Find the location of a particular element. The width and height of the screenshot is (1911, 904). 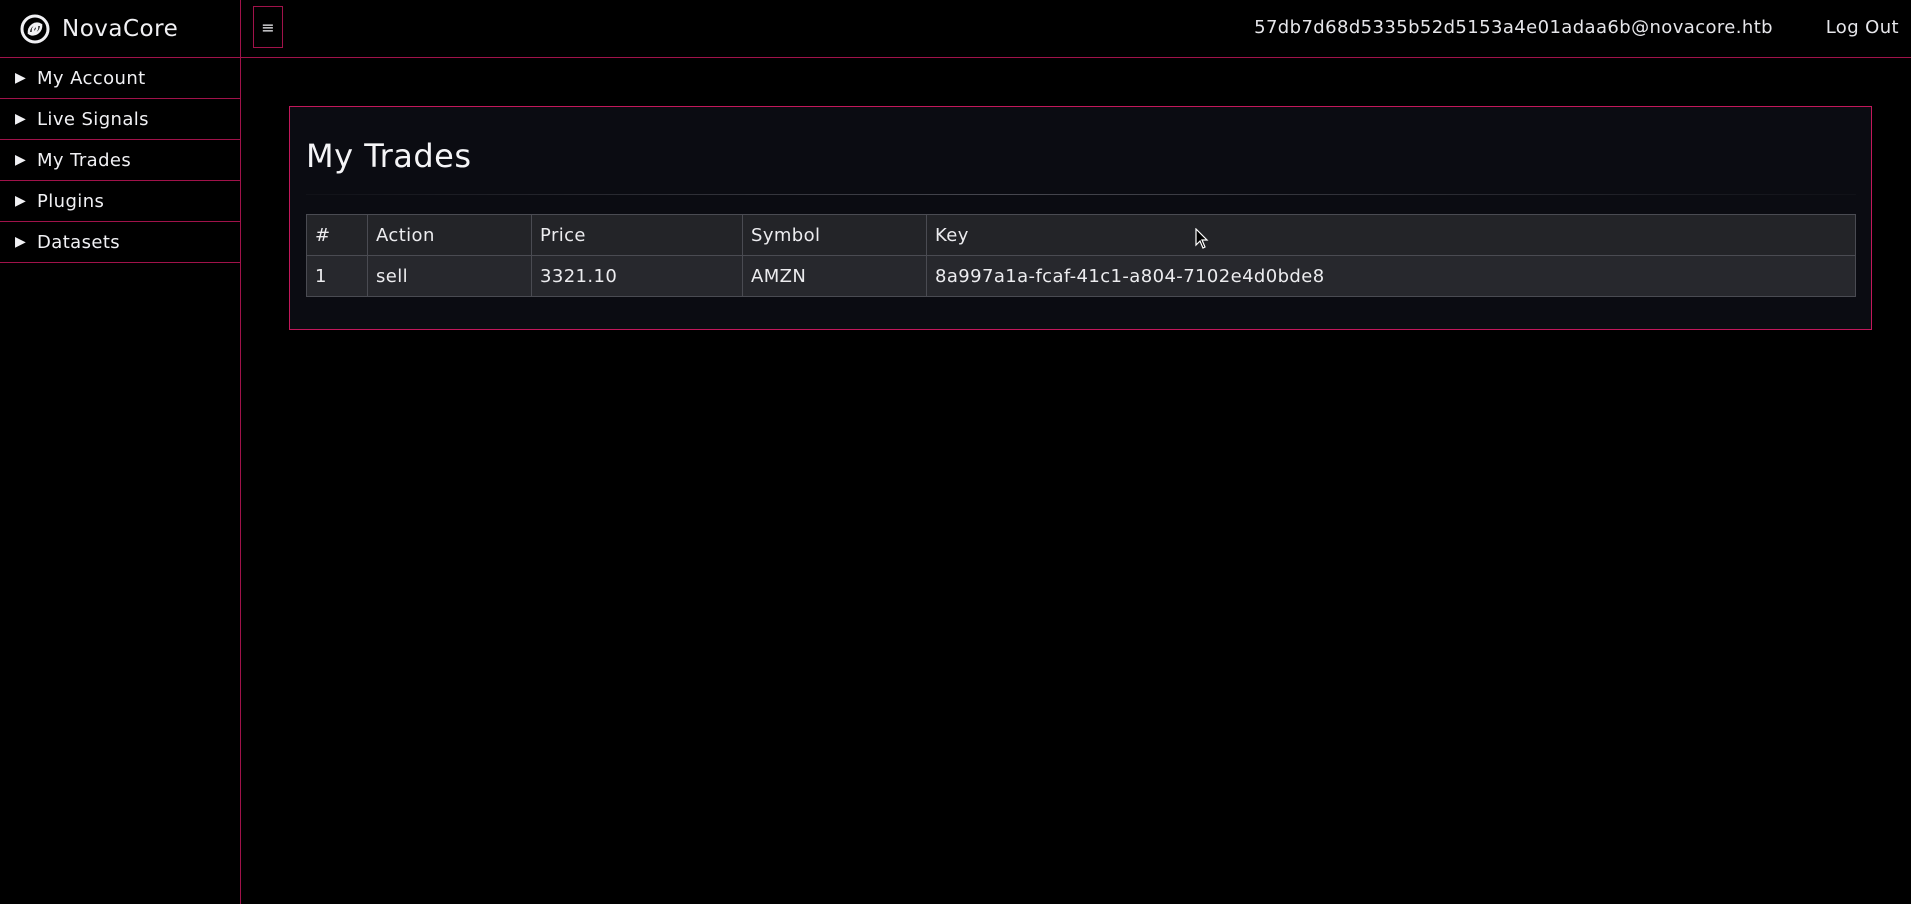

title-divider is located at coordinates (1081, 194).